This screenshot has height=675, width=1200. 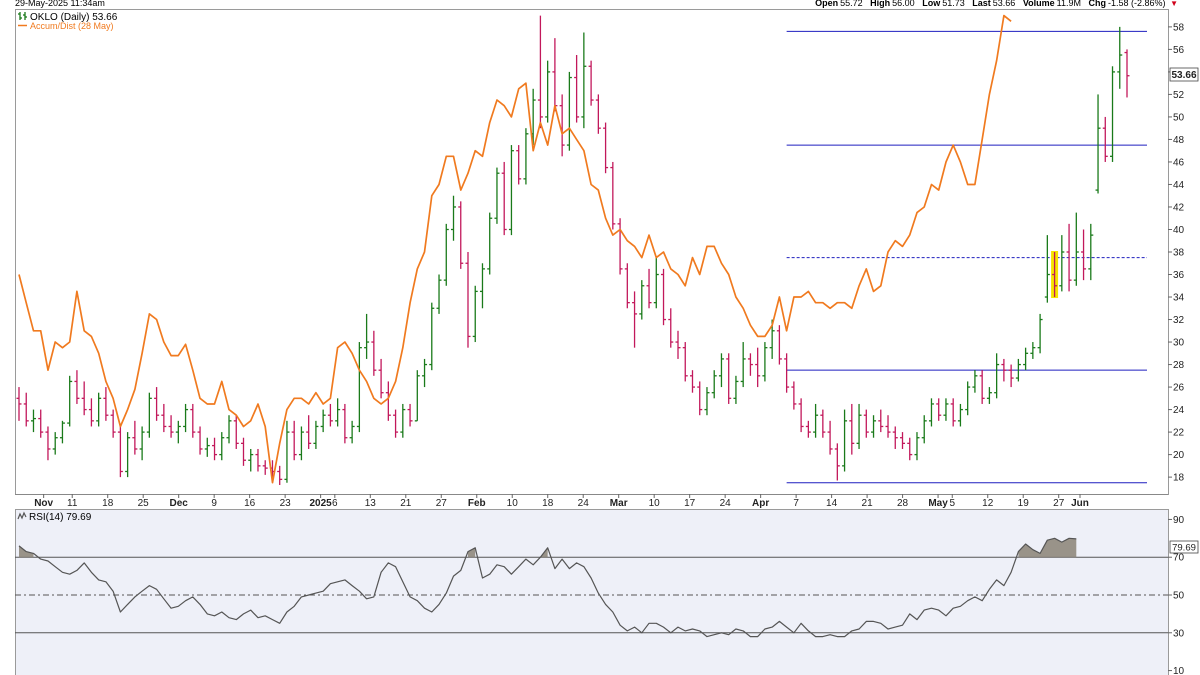 What do you see at coordinates (760, 503) in the screenshot?
I see `date-tick-label: Apr` at bounding box center [760, 503].